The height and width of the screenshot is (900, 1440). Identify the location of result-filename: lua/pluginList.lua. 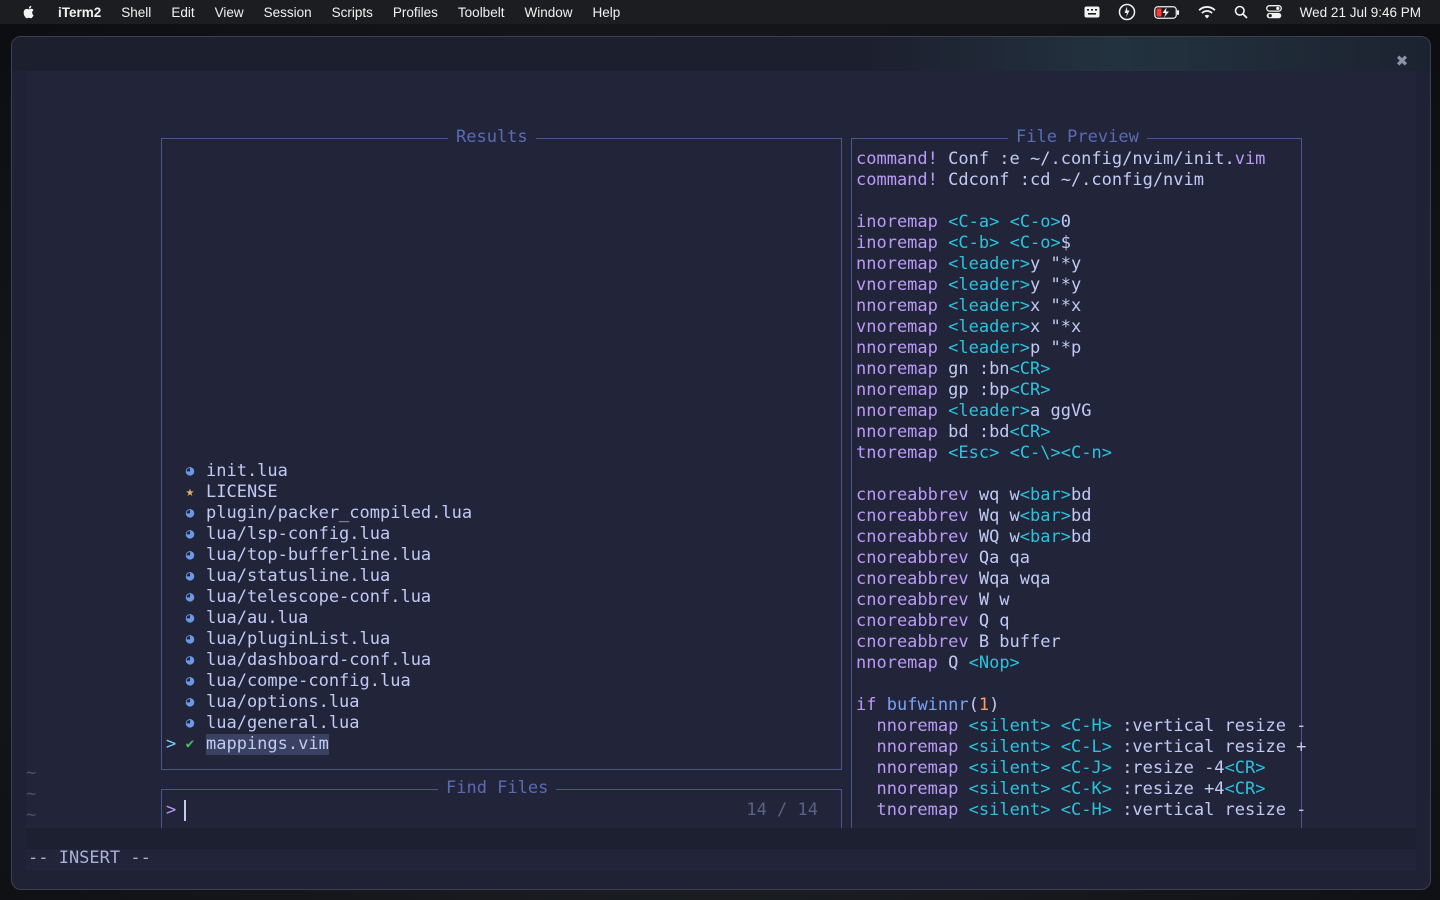
(298, 639).